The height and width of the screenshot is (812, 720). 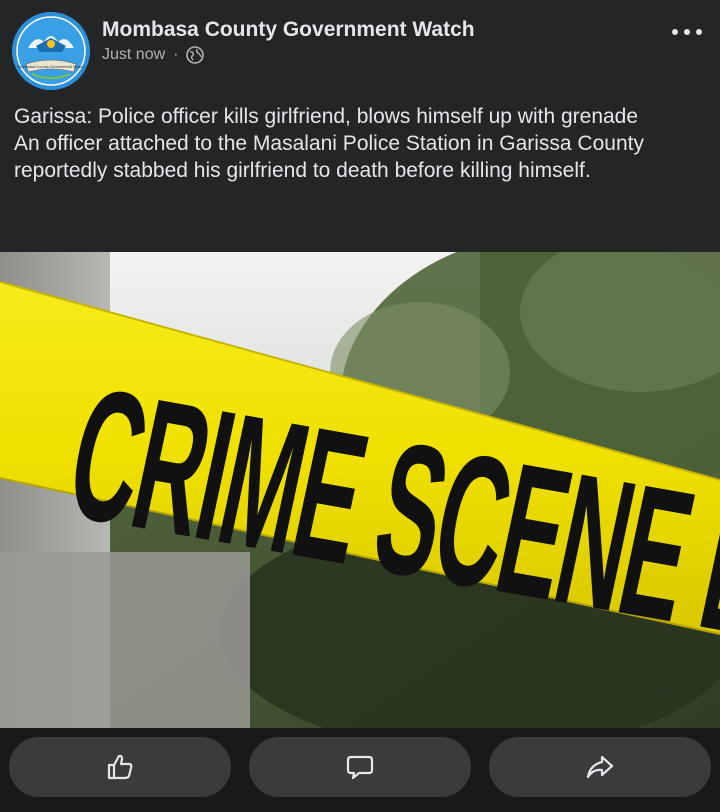 I want to click on globe-icon, so click(x=195, y=55).